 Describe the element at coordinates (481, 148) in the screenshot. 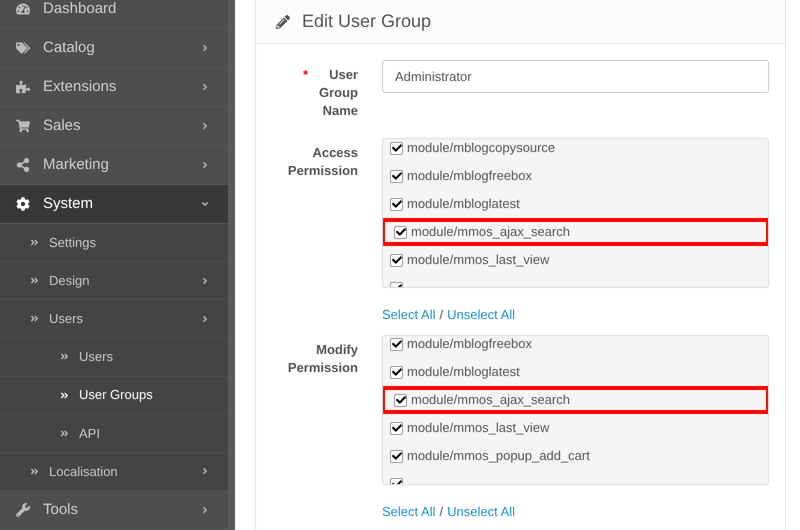

I see `checklist-label: module/mblogcopysource` at that location.